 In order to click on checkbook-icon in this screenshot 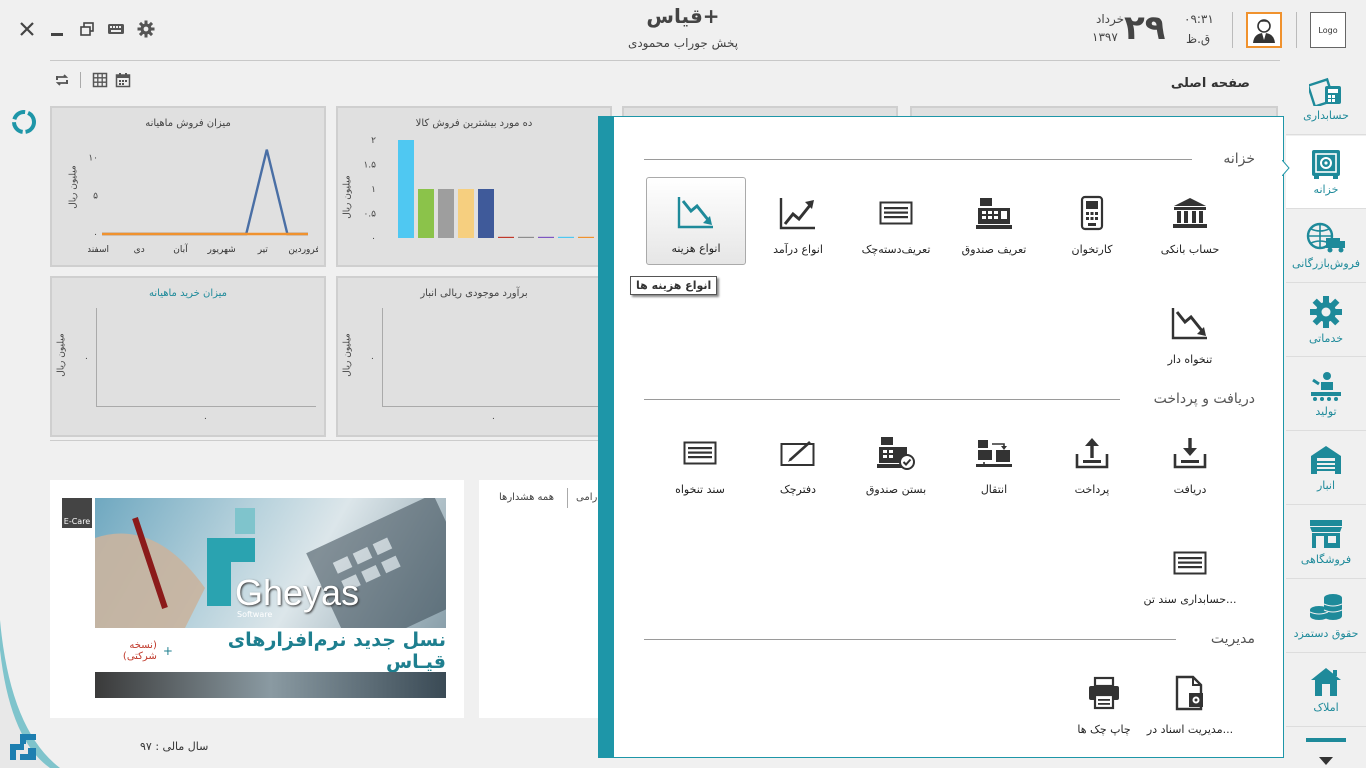, I will do `click(896, 213)`.